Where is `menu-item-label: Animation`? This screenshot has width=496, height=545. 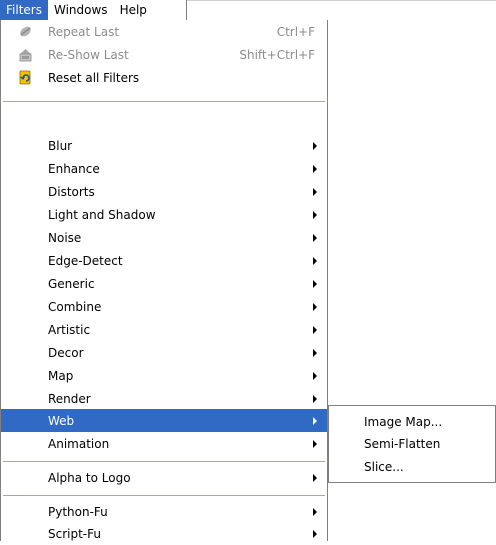 menu-item-label: Animation is located at coordinates (79, 443).